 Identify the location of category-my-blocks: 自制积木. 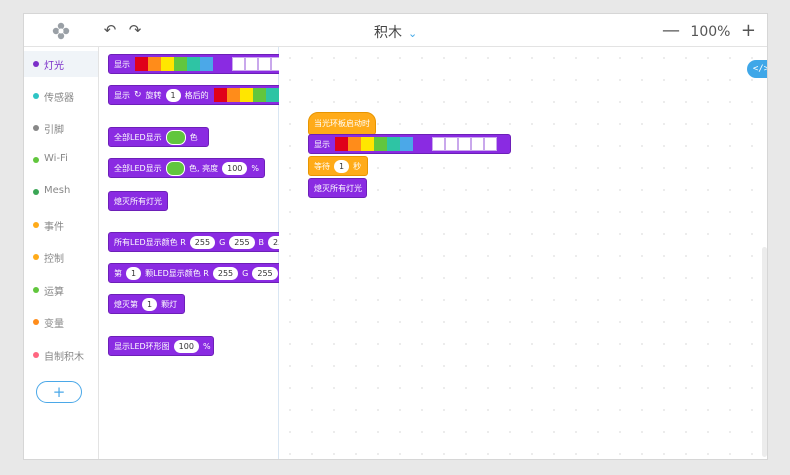
(61, 355).